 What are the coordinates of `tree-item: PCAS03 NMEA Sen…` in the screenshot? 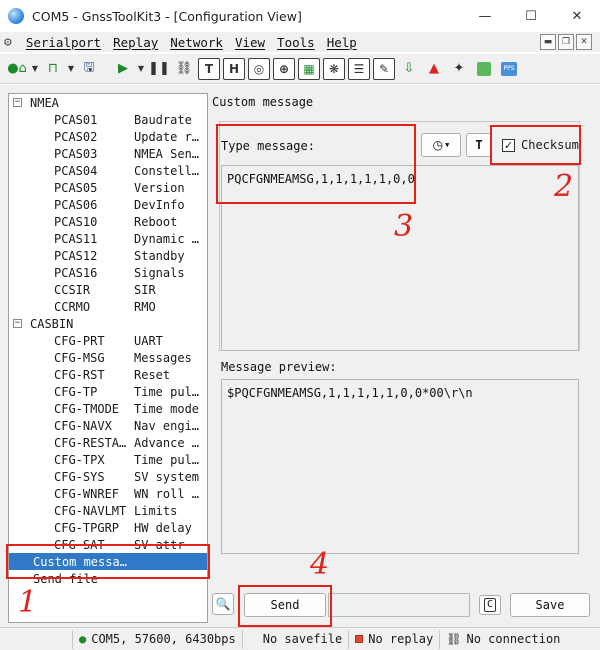 It's located at (108, 153).